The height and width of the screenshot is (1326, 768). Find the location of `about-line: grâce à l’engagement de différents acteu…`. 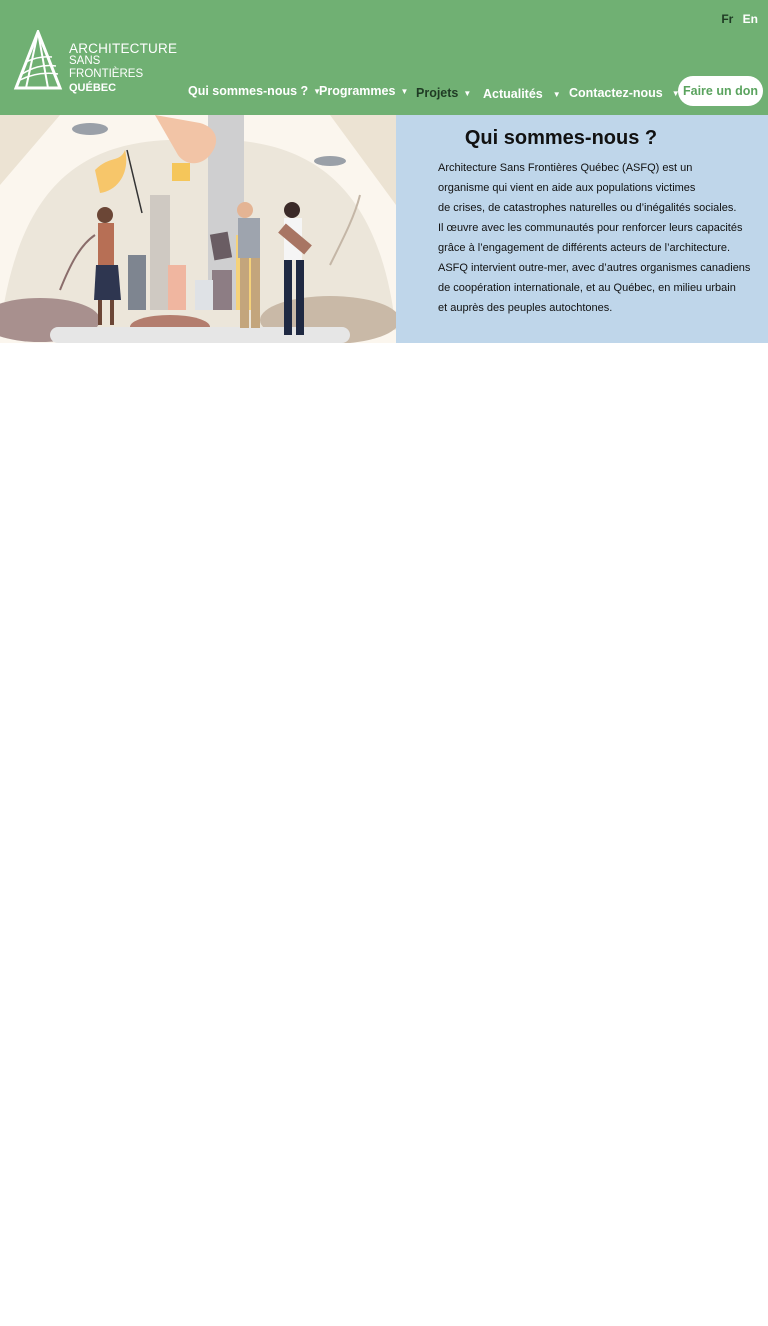

about-line: grâce à l’engagement de différents acteu… is located at coordinates (584, 248).